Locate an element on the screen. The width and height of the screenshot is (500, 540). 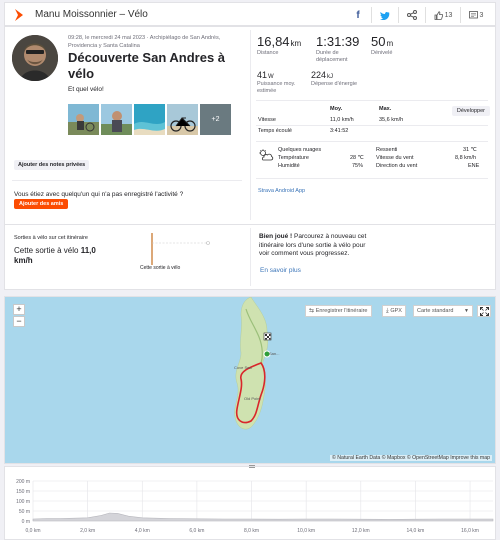
map-place-label: Old Point is located at coordinates (252, 398).